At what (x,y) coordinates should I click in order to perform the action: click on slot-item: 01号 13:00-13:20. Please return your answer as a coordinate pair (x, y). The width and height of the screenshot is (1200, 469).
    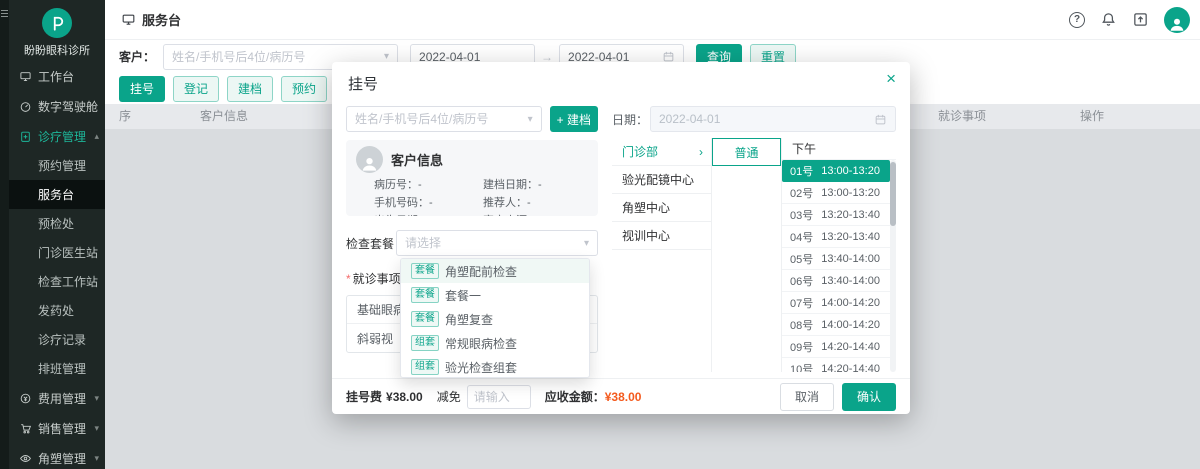
    Looking at the image, I should click on (836, 171).